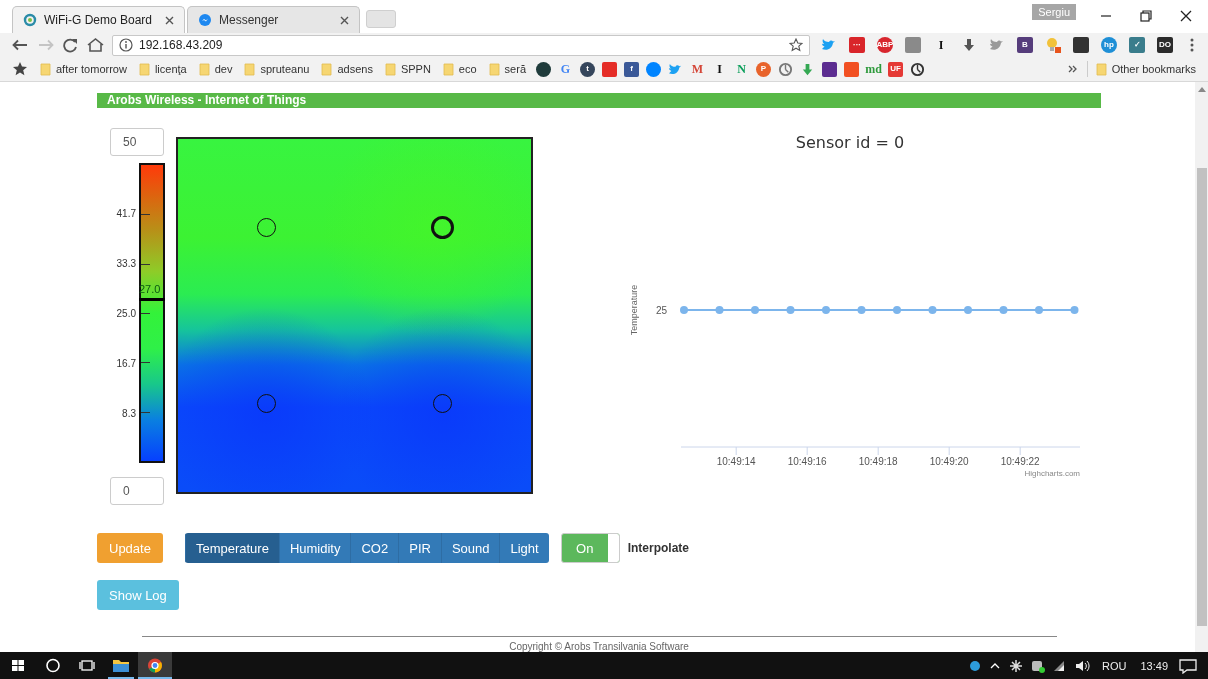  What do you see at coordinates (661, 310) in the screenshot?
I see `tick-label: 25` at bounding box center [661, 310].